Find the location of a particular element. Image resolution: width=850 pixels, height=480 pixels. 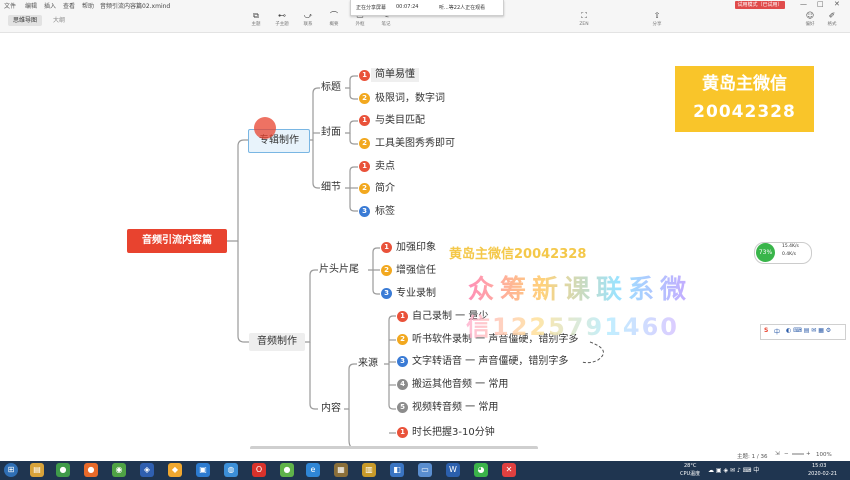

topic-source: 来源 is located at coordinates (368, 364).